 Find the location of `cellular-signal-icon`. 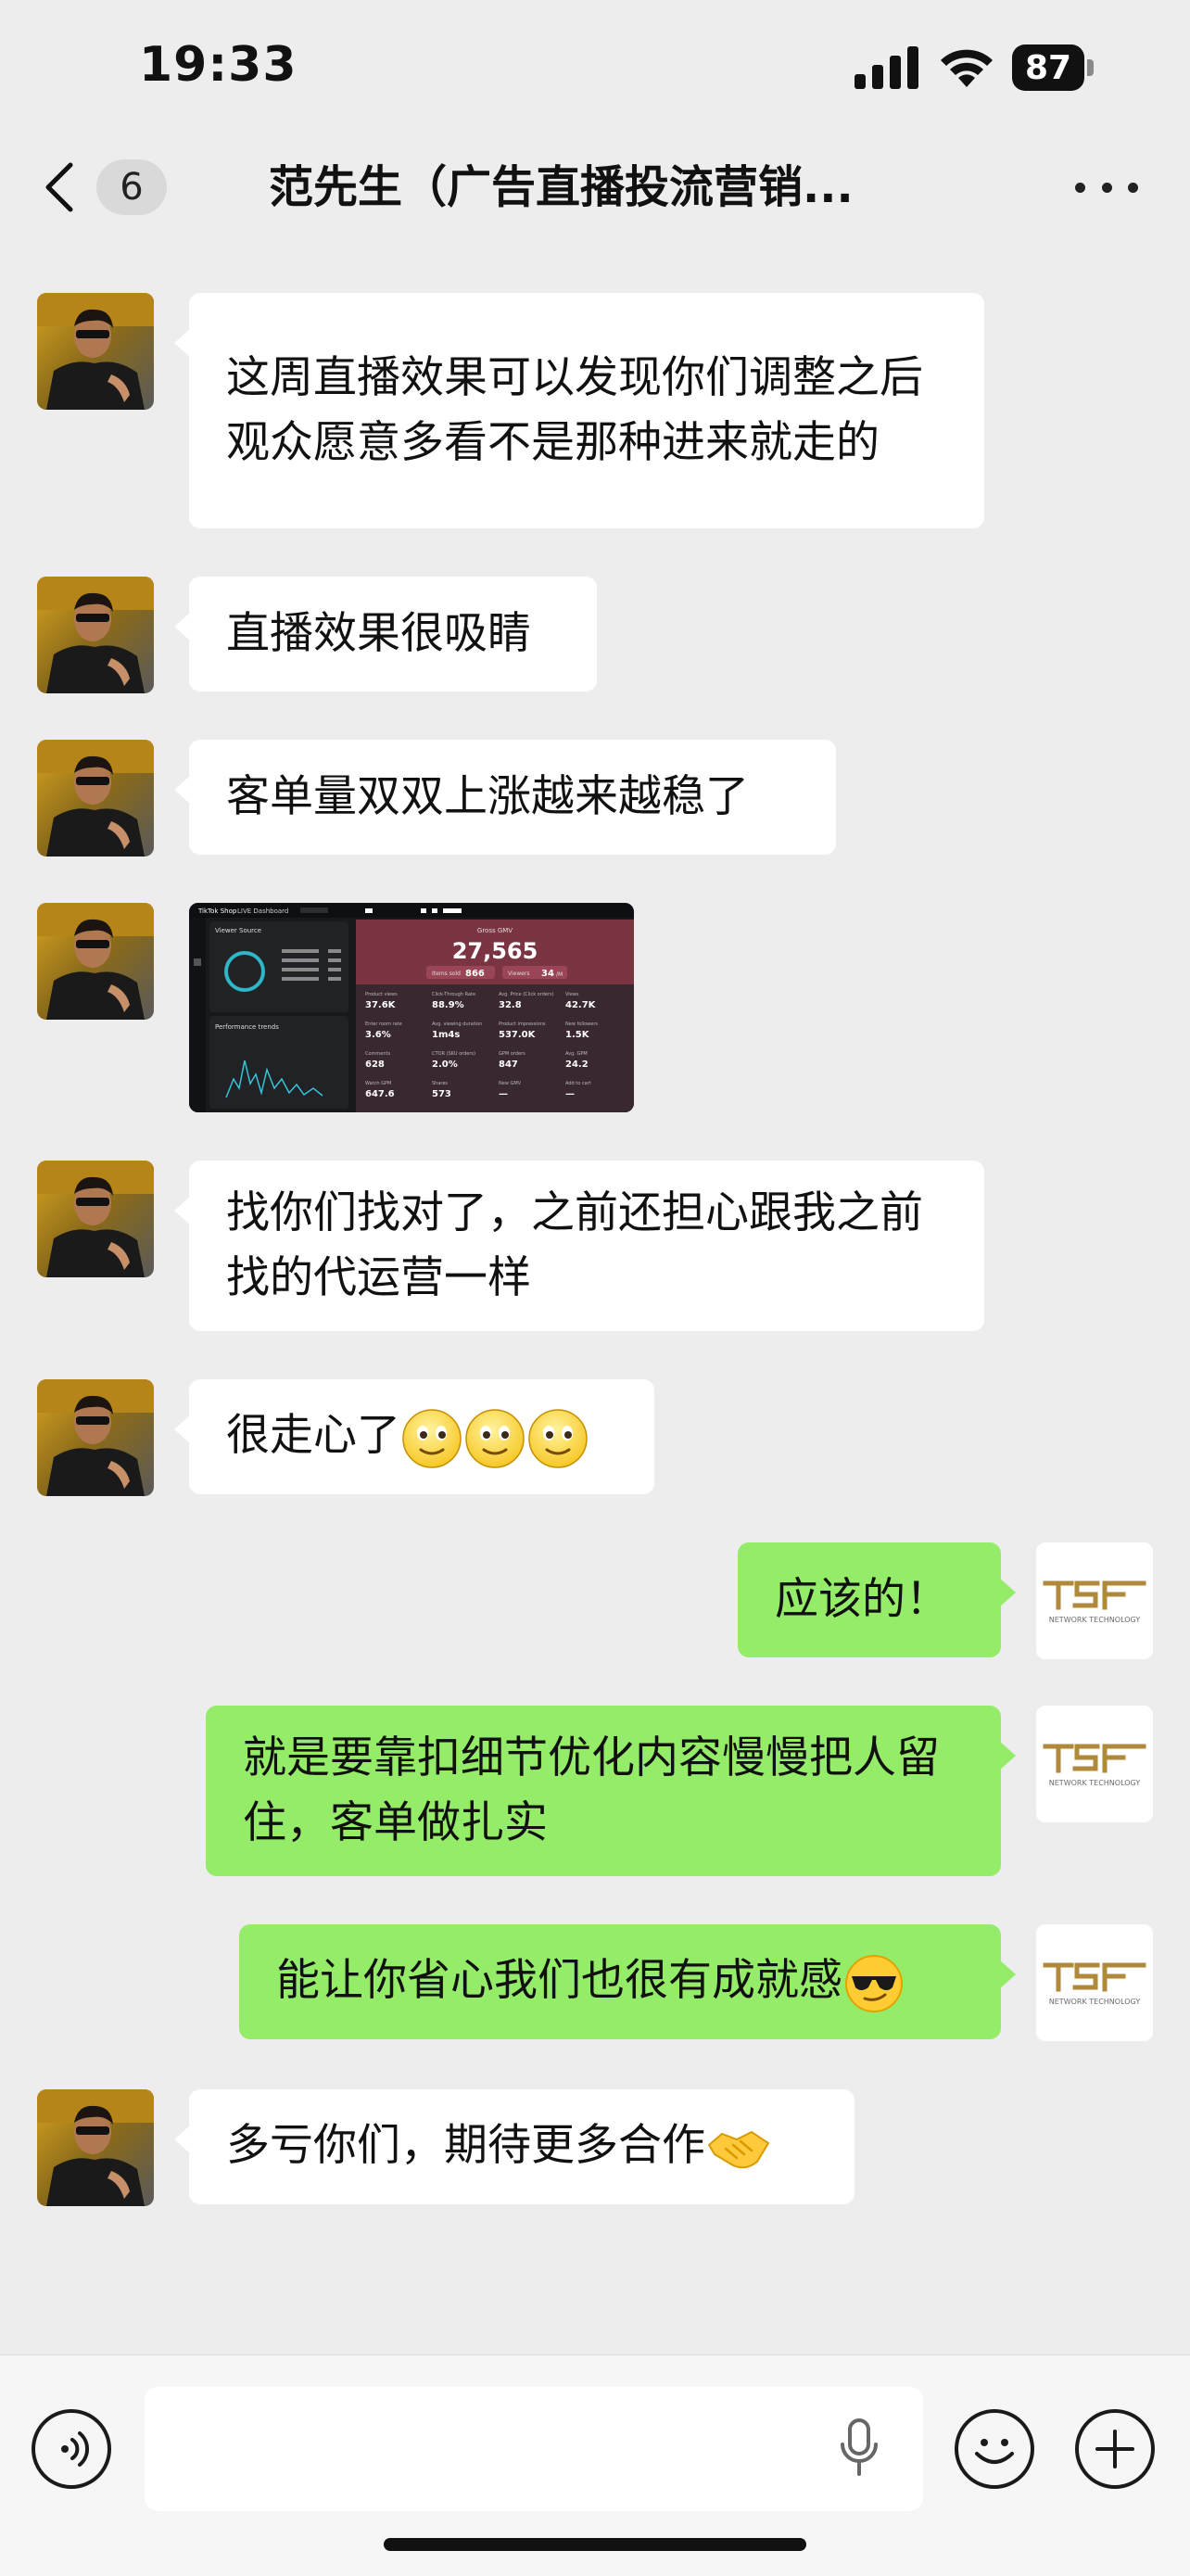

cellular-signal-icon is located at coordinates (886, 67).